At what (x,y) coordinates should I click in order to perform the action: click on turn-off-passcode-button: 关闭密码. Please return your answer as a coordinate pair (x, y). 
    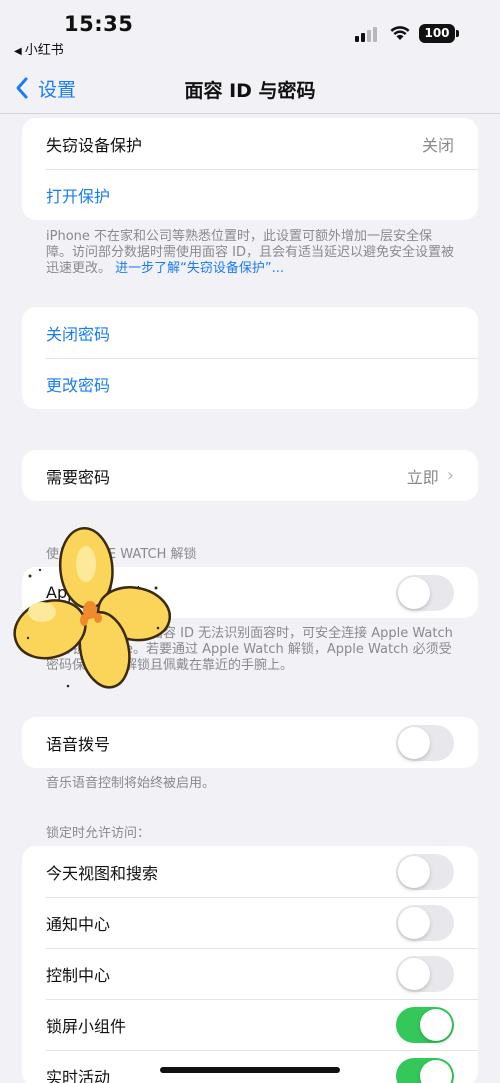
    Looking at the image, I should click on (250, 332).